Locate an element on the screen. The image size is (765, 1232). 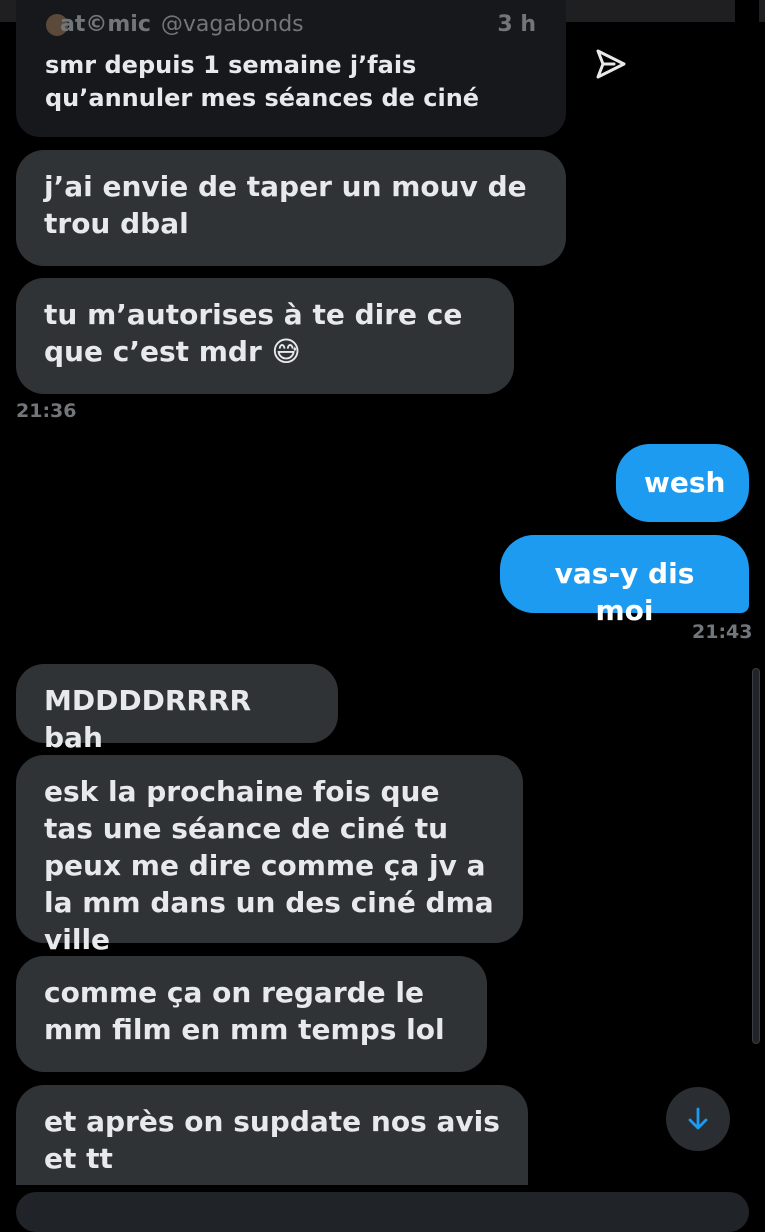
scrollbar is located at coordinates (756, 856).